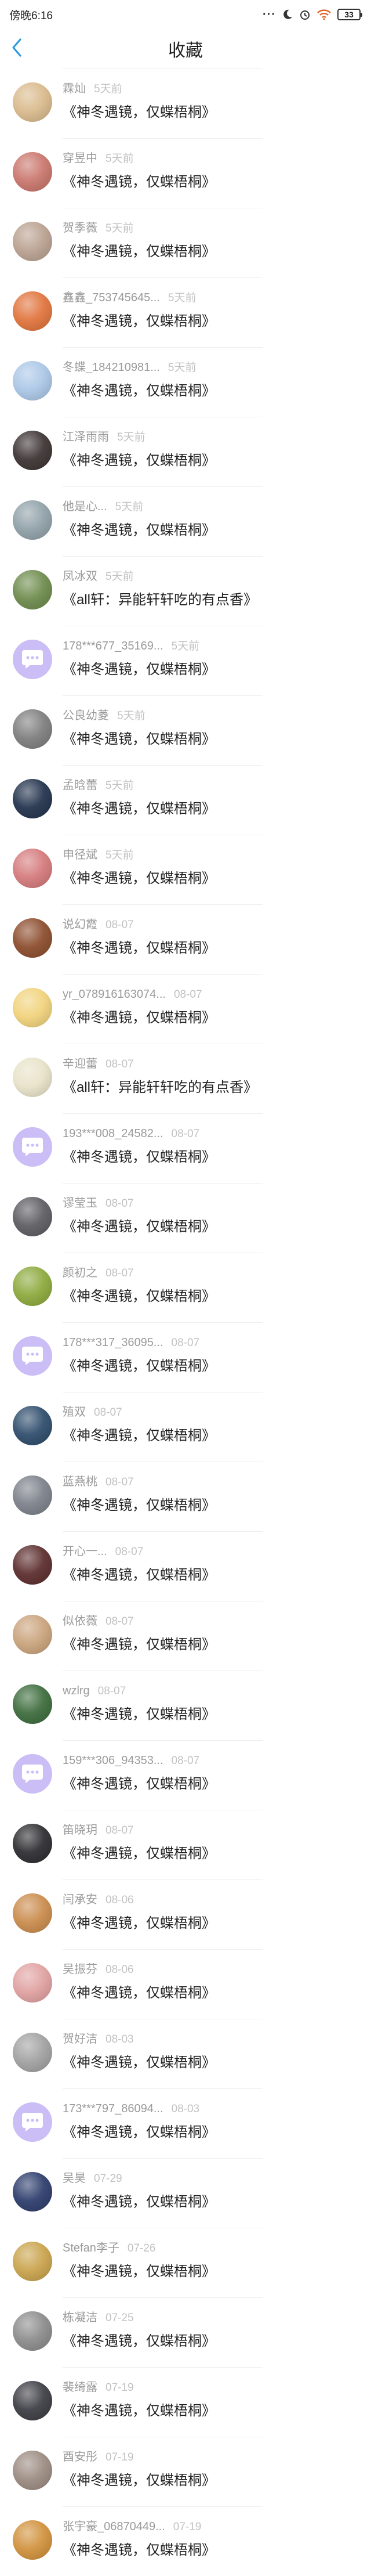 The image size is (371, 2576). Describe the element at coordinates (185, 103) in the screenshot. I see `favorite-item: 霖灿 5天前 《神冬遇镜，仅蝶梧桐》` at that location.